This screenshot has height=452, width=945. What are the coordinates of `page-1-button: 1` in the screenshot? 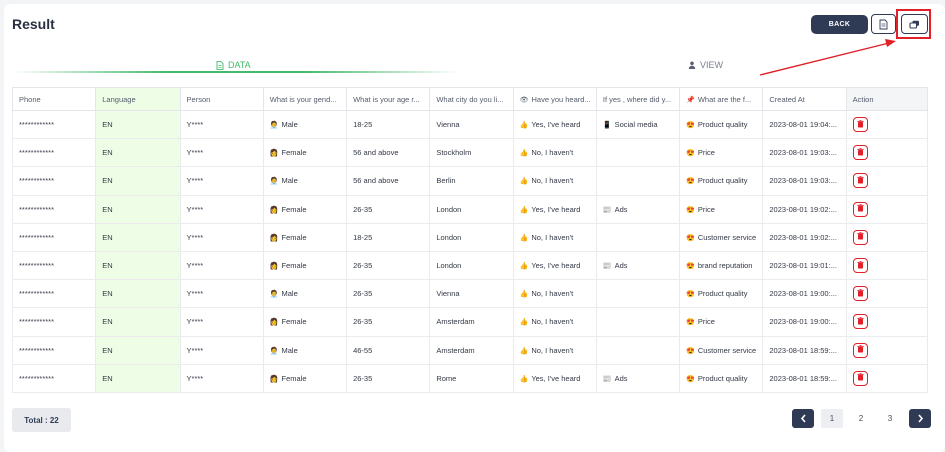 It's located at (832, 418).